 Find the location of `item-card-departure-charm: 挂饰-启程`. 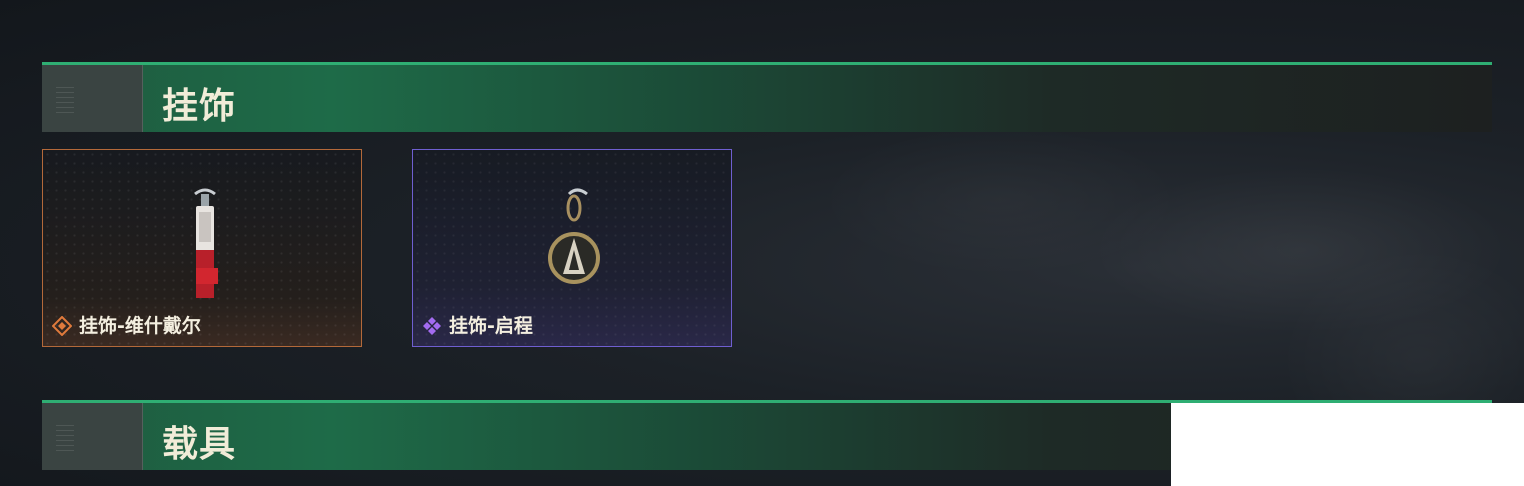

item-card-departure-charm: 挂饰-启程 is located at coordinates (572, 248).